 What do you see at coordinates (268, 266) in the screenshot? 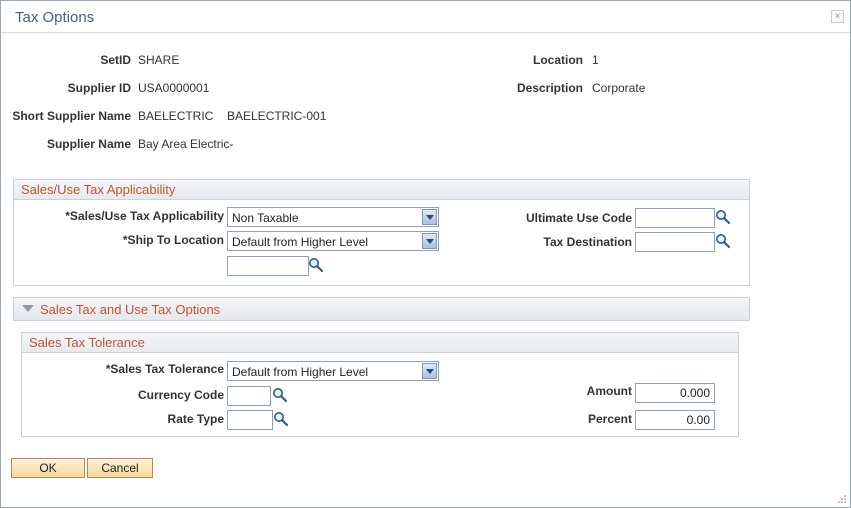
I see `ship-to-code-input` at bounding box center [268, 266].